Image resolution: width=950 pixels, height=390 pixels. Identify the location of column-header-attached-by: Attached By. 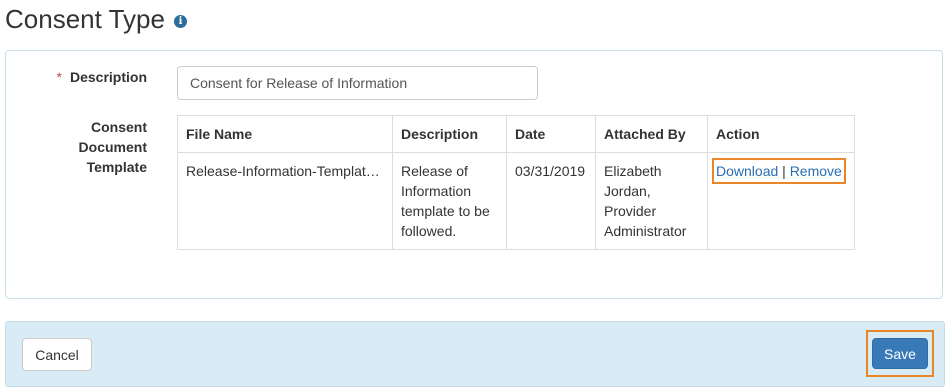
(651, 134).